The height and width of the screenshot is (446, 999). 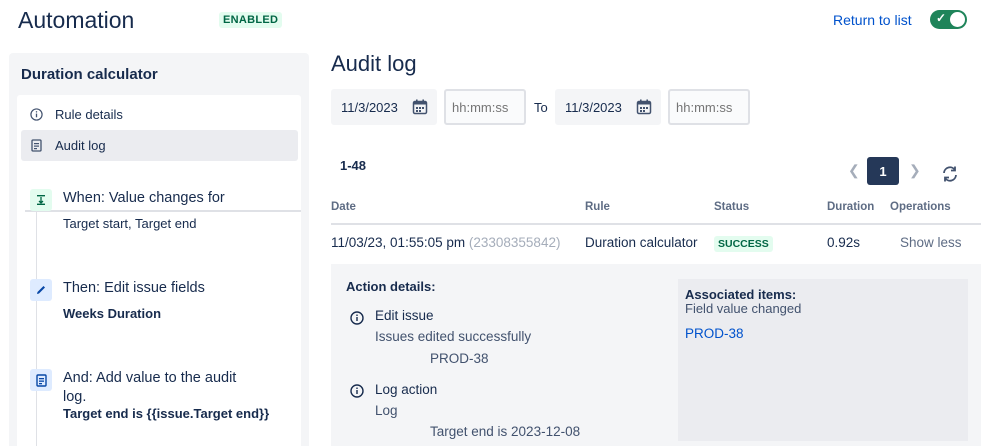 What do you see at coordinates (130, 223) in the screenshot?
I see `step-description: Target start, Target end` at bounding box center [130, 223].